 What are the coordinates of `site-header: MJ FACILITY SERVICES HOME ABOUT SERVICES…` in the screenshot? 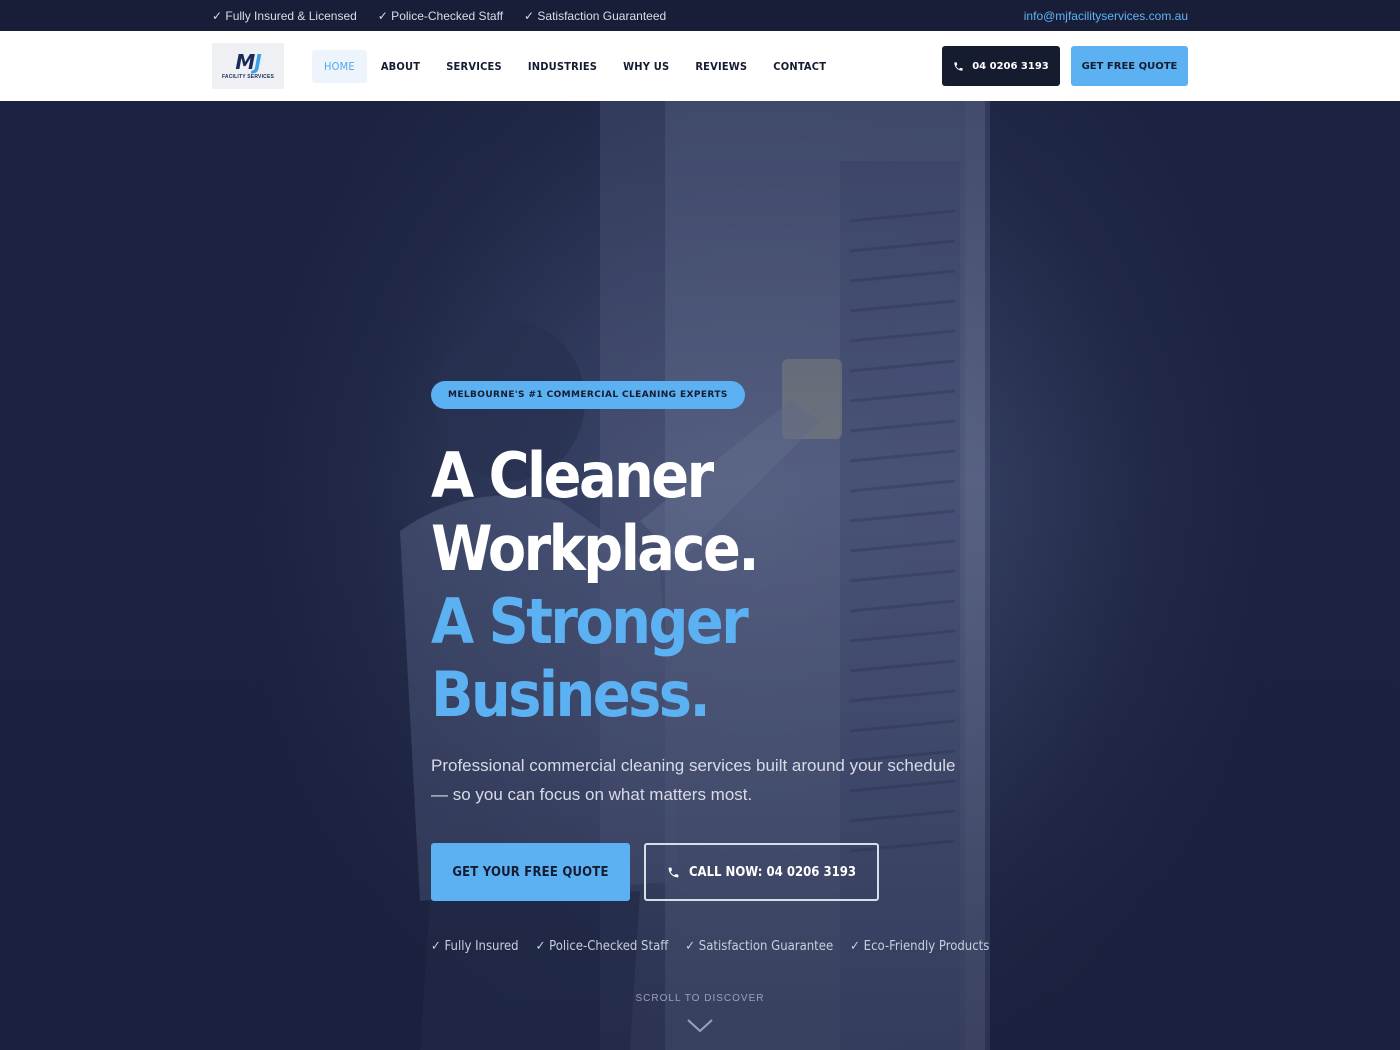 It's located at (700, 66).